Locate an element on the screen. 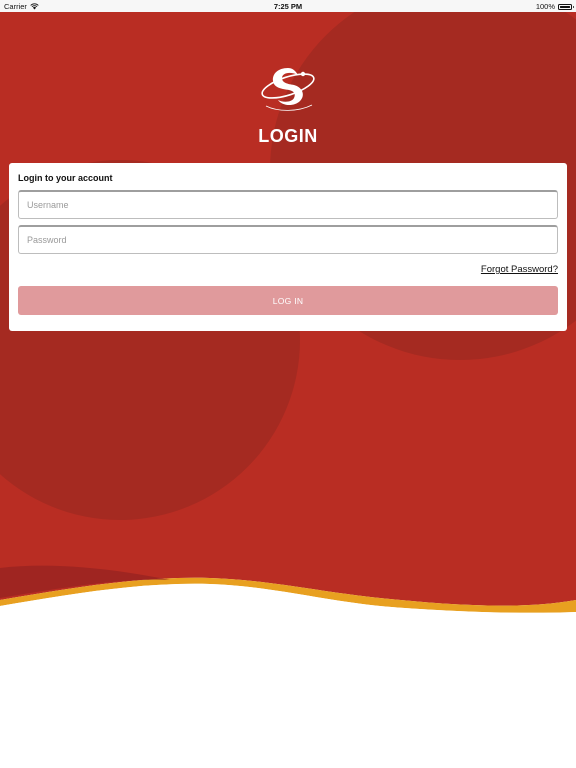 The image size is (576, 768). app-logo-icon is located at coordinates (288, 89).